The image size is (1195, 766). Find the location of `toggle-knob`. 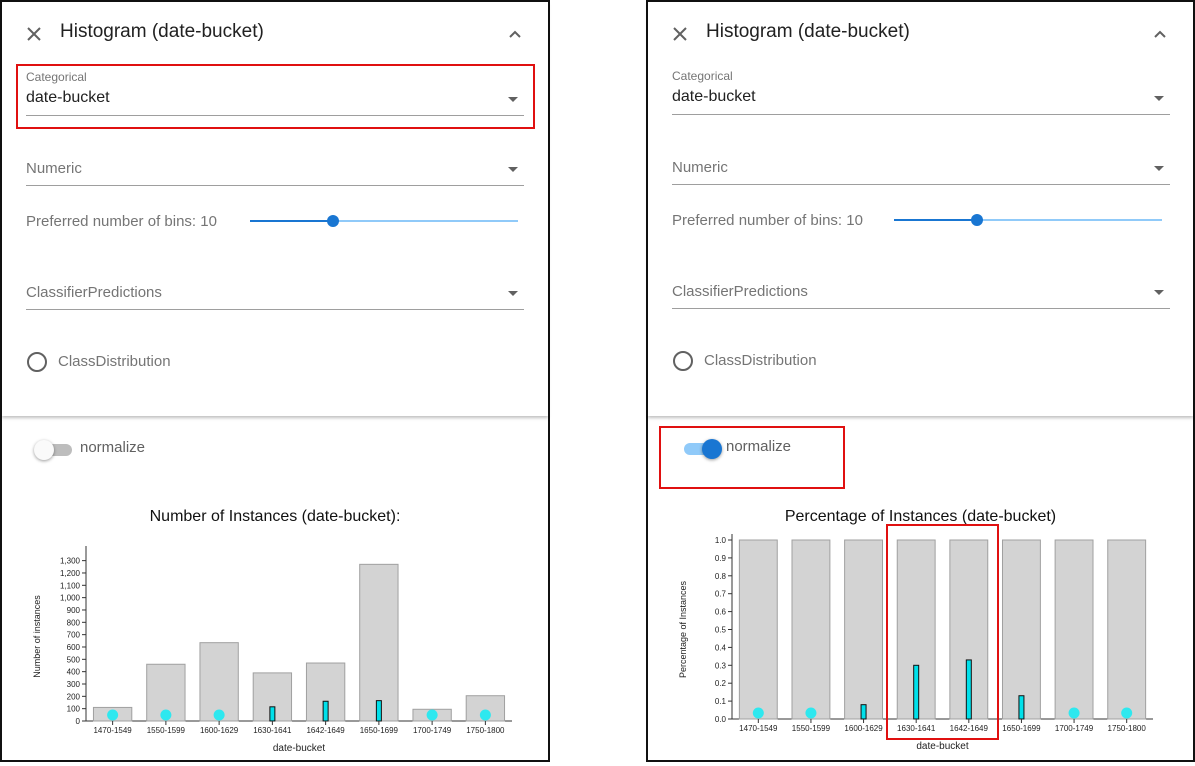

toggle-knob is located at coordinates (44, 450).